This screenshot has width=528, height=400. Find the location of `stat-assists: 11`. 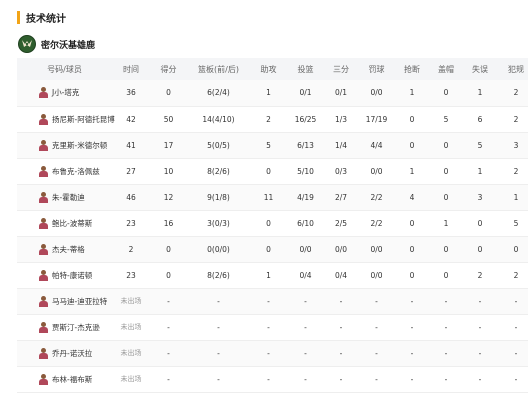

stat-assists: 11 is located at coordinates (268, 197).